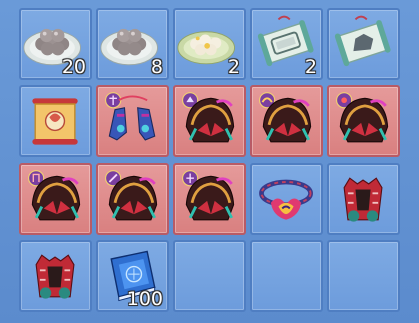 The image size is (419, 323). I want to click on inventory-slot-2: 8, so click(132, 44).